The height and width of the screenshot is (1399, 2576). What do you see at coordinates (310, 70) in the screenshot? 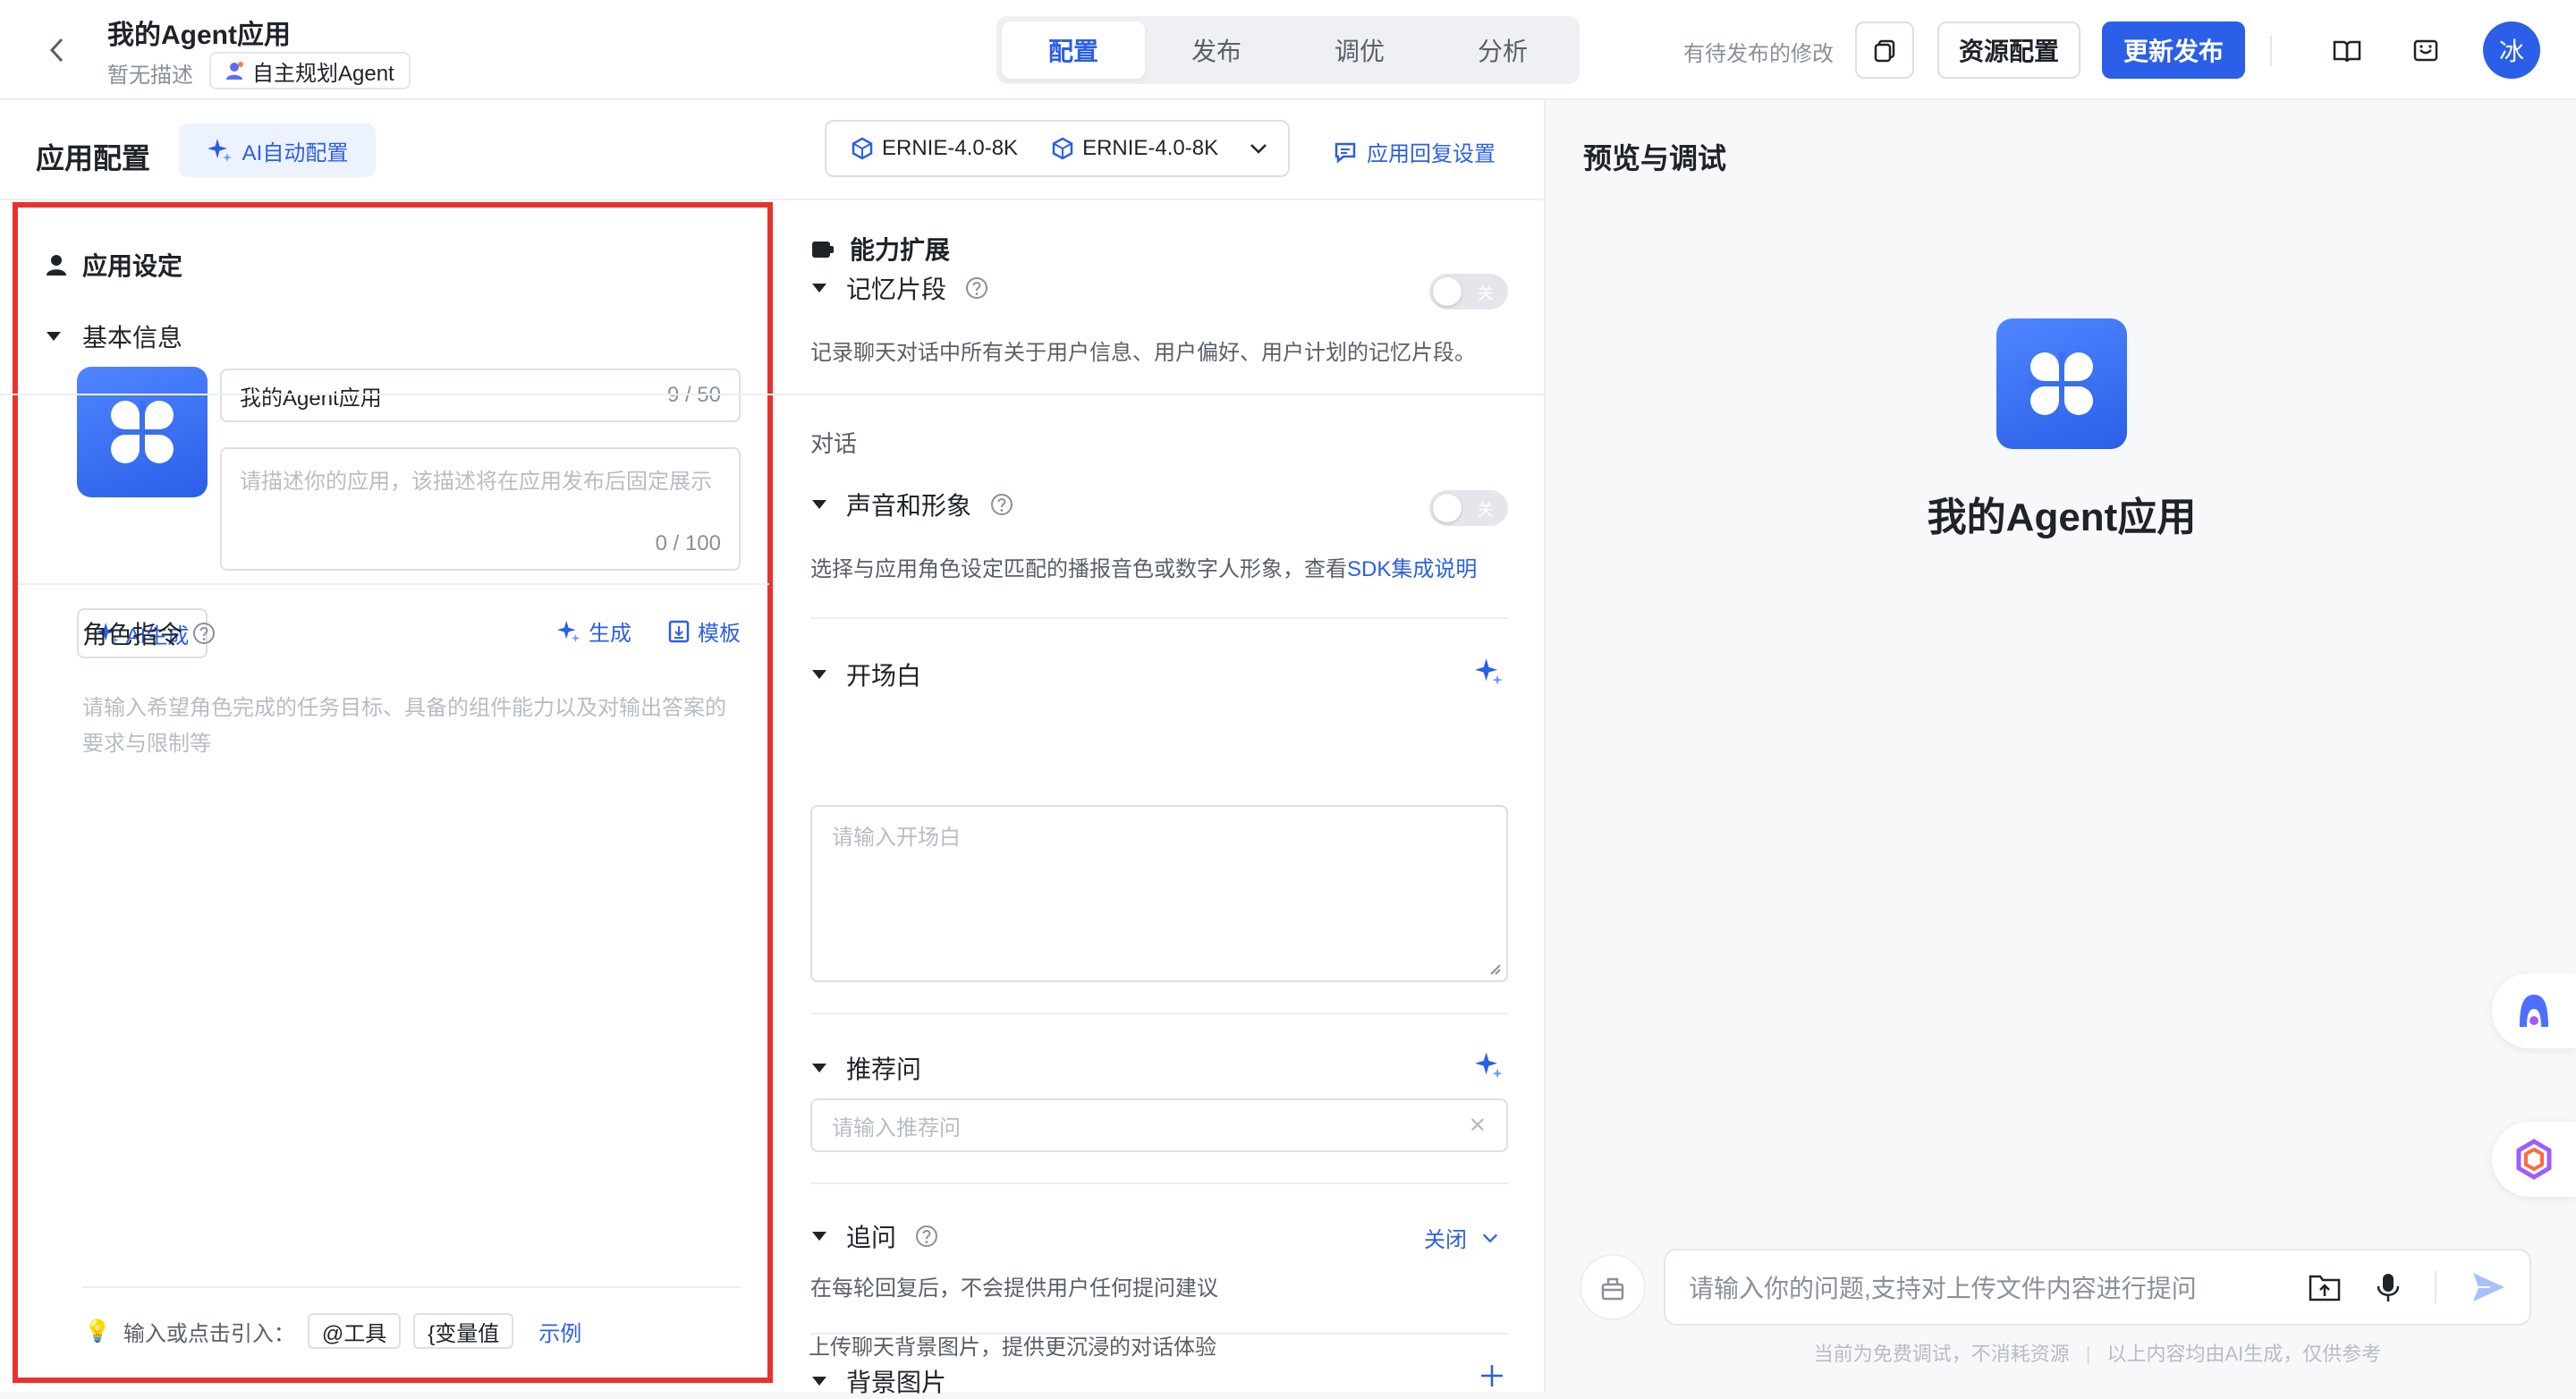
I see `agent-type-tag: 自主规划Agent` at bounding box center [310, 70].